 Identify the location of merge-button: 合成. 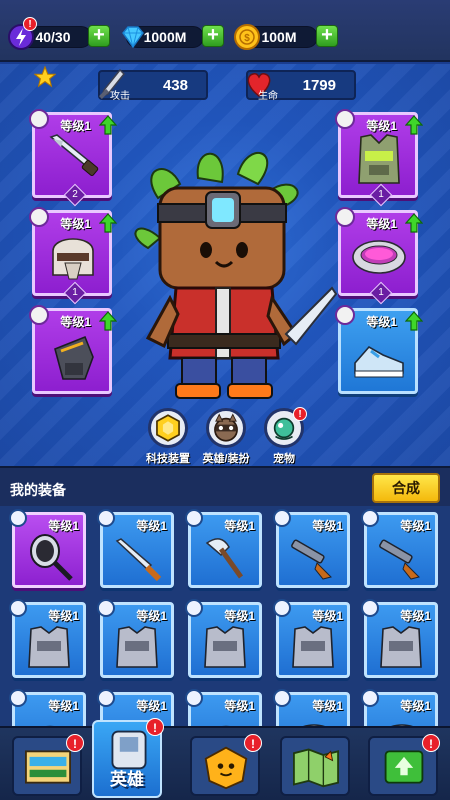
(406, 488).